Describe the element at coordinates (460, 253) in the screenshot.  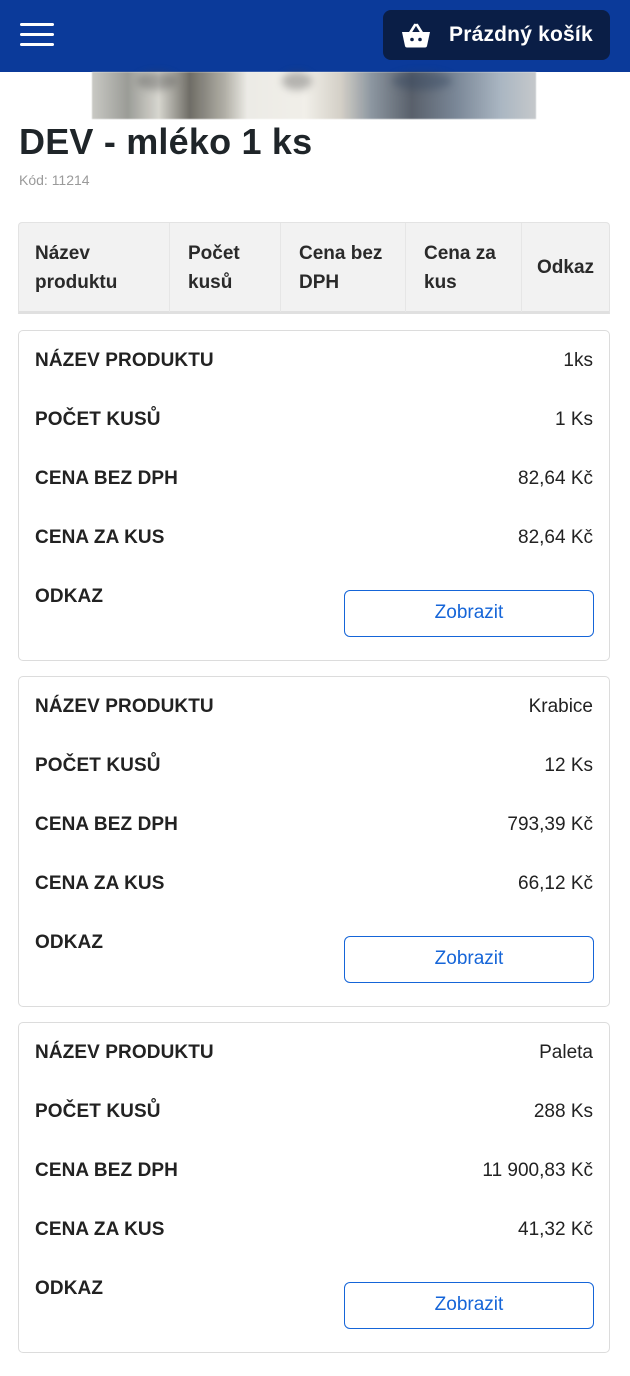
I see `column-header-unit-line1: Cena za` at that location.